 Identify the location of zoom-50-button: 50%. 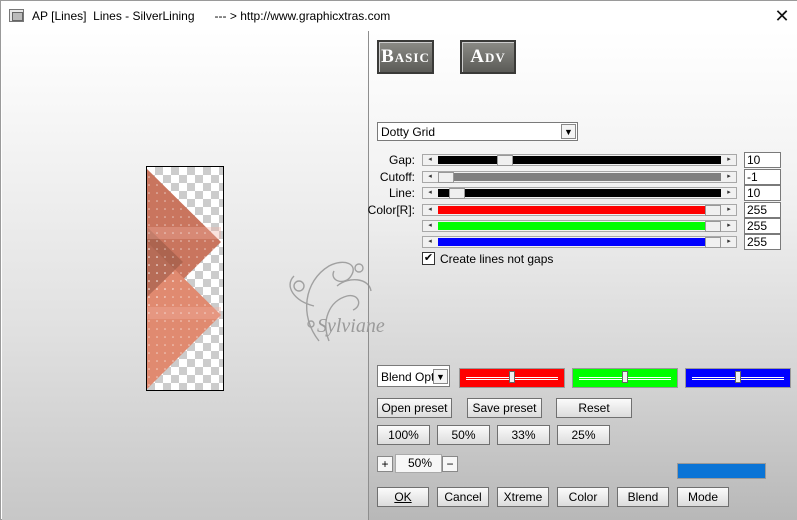
(463, 435).